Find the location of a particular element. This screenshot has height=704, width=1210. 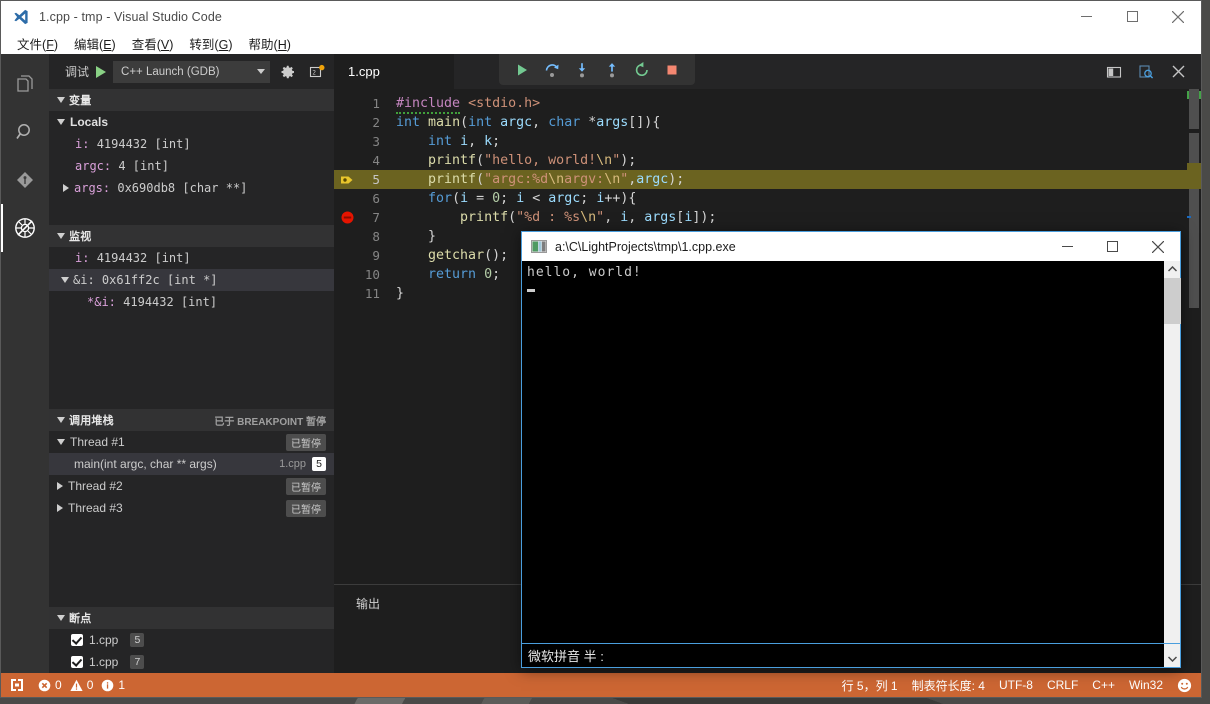

section-header-breakpoints: 断点 is located at coordinates (191, 618).